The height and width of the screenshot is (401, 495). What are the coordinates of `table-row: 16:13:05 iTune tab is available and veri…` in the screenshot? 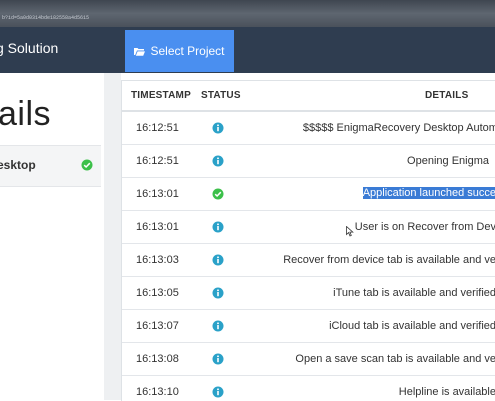 It's located at (308, 293).